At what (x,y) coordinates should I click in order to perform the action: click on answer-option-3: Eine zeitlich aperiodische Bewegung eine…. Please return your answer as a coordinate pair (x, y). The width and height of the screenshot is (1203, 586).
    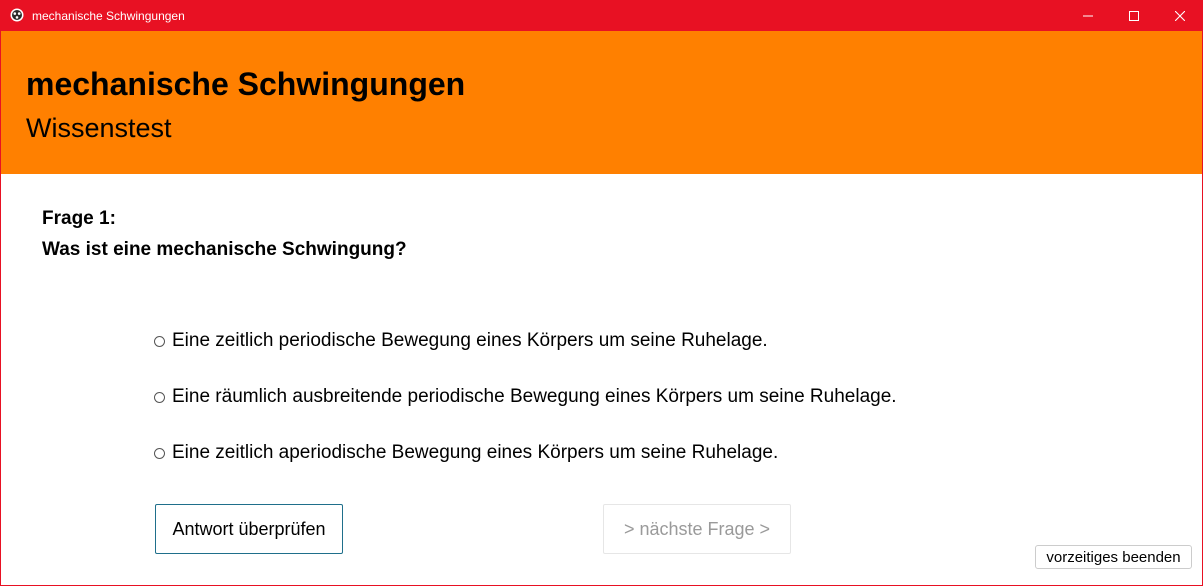
    Looking at the image, I should click on (466, 453).